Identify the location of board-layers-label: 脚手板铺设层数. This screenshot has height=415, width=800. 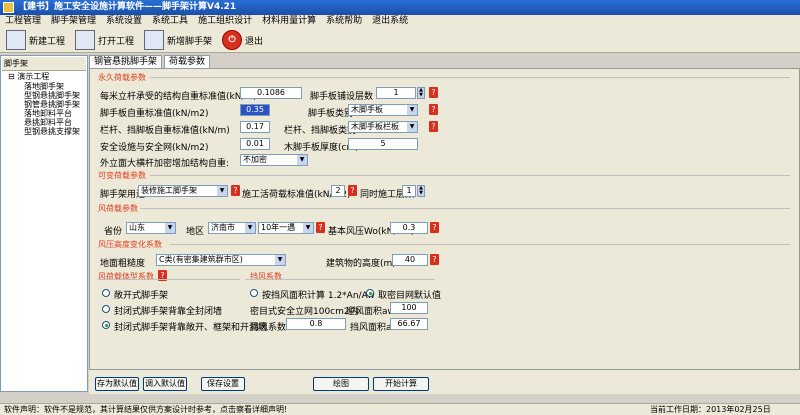
(342, 97).